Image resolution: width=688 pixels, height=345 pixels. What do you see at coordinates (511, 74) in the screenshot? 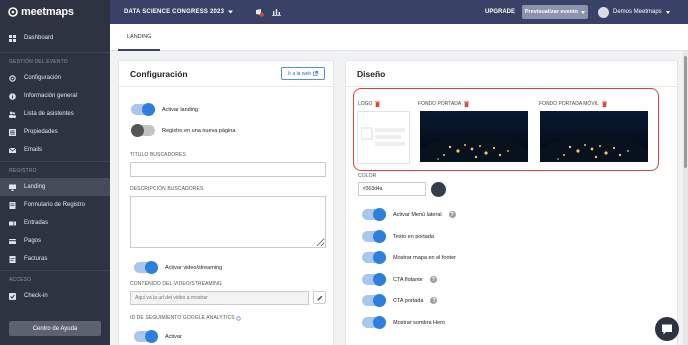
I see `diseno-card-header: Diseño` at bounding box center [511, 74].